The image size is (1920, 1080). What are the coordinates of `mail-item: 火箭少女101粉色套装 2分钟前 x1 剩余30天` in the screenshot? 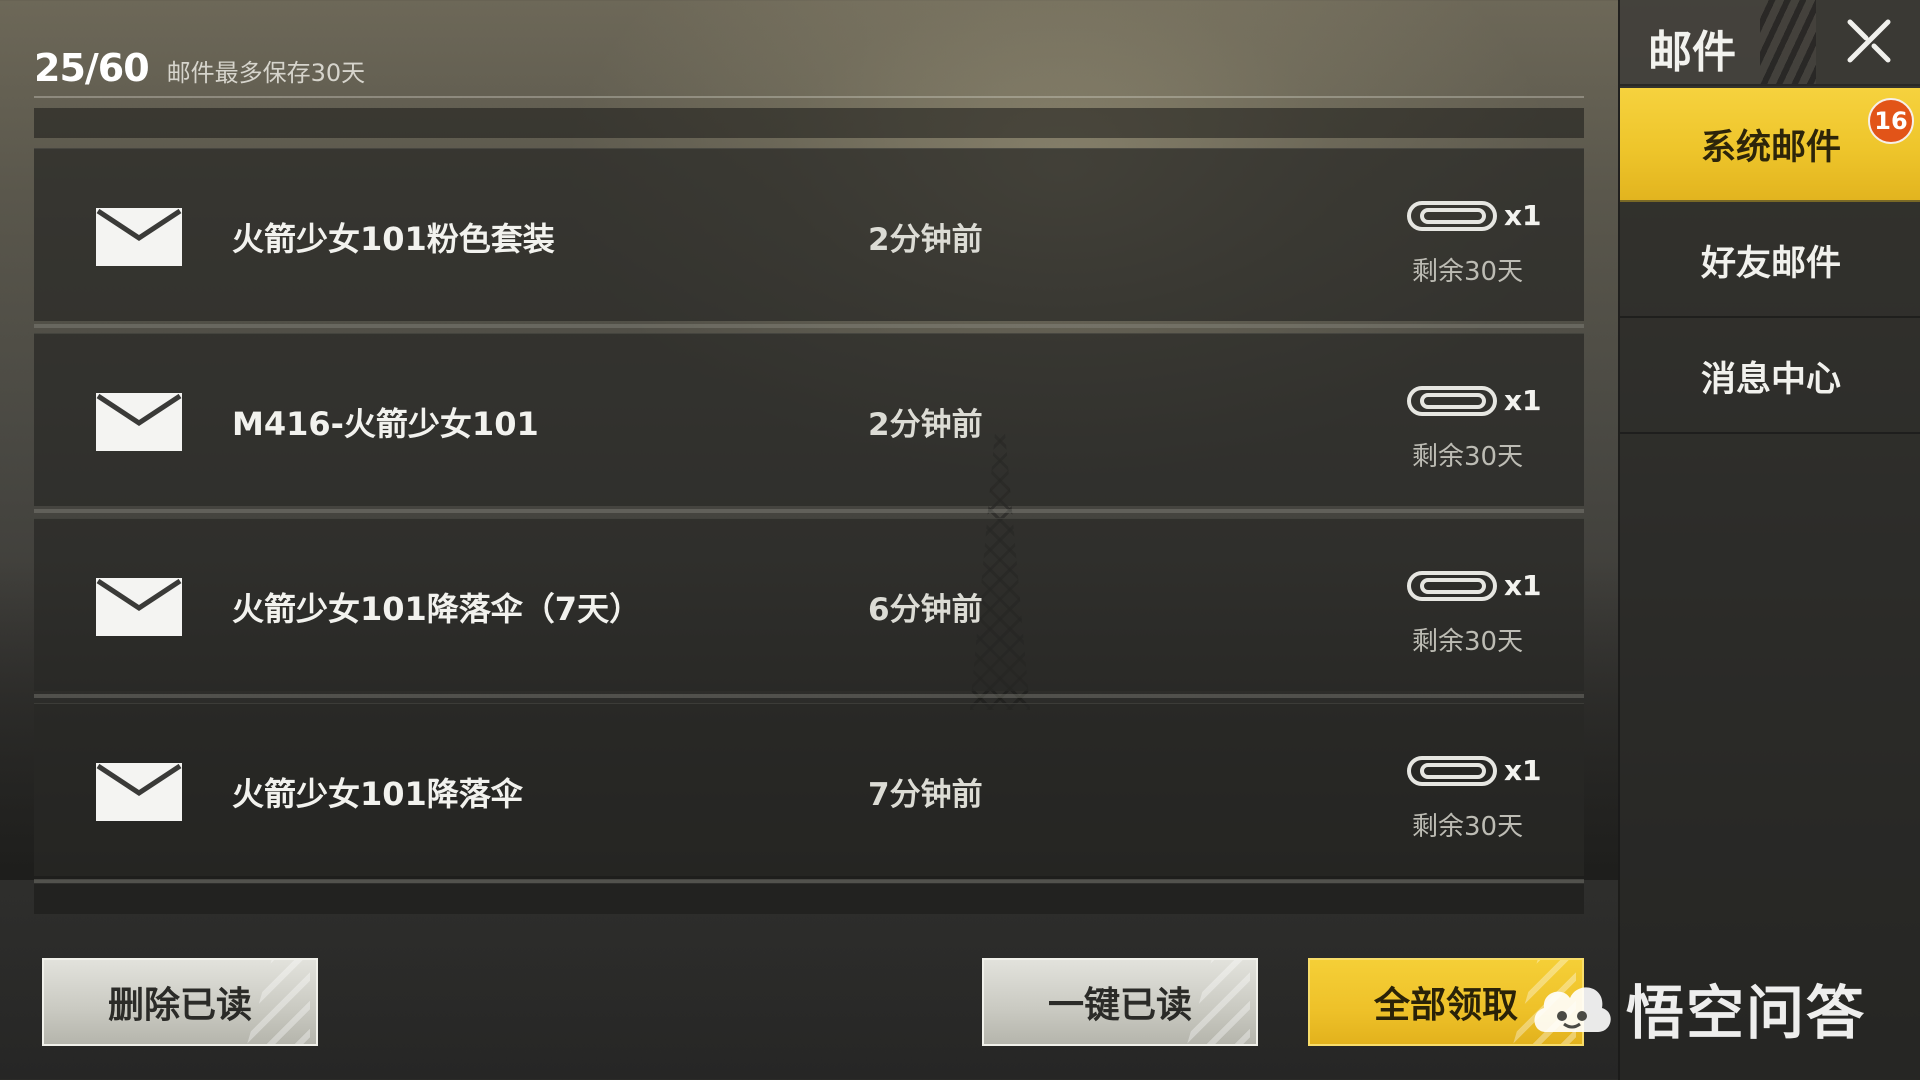 It's located at (809, 238).